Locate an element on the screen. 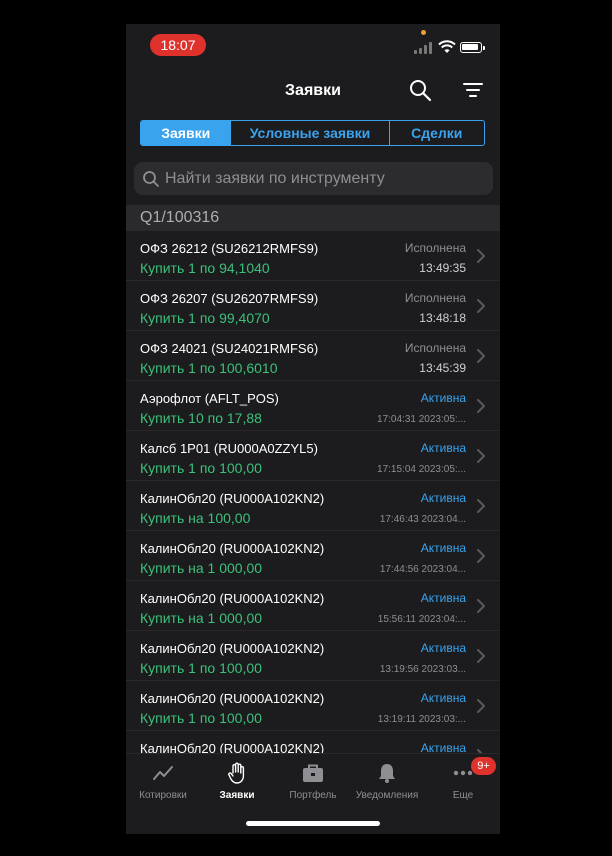  notification-badge: 9+ is located at coordinates (483, 766).